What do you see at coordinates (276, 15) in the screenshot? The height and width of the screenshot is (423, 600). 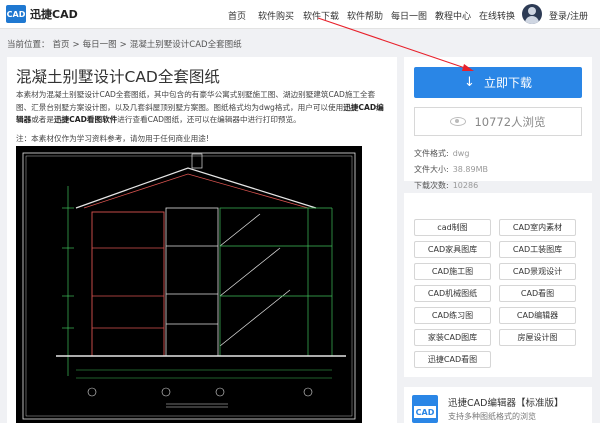 I see `nav-item-buy: 软件购买` at bounding box center [276, 15].